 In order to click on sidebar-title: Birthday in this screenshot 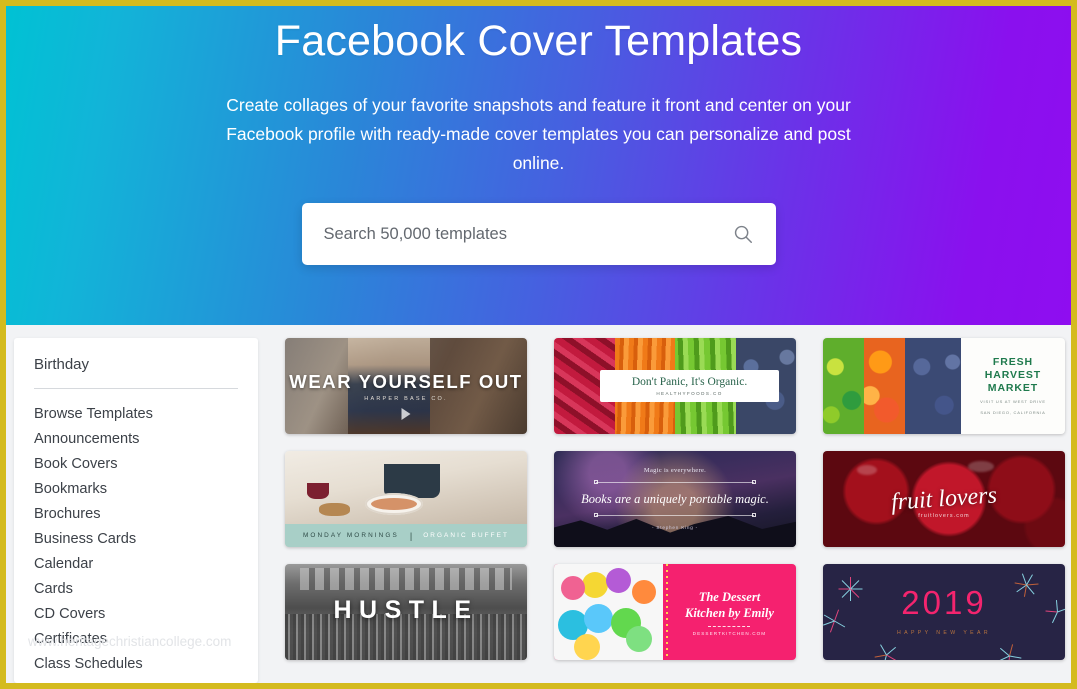, I will do `click(62, 364)`.